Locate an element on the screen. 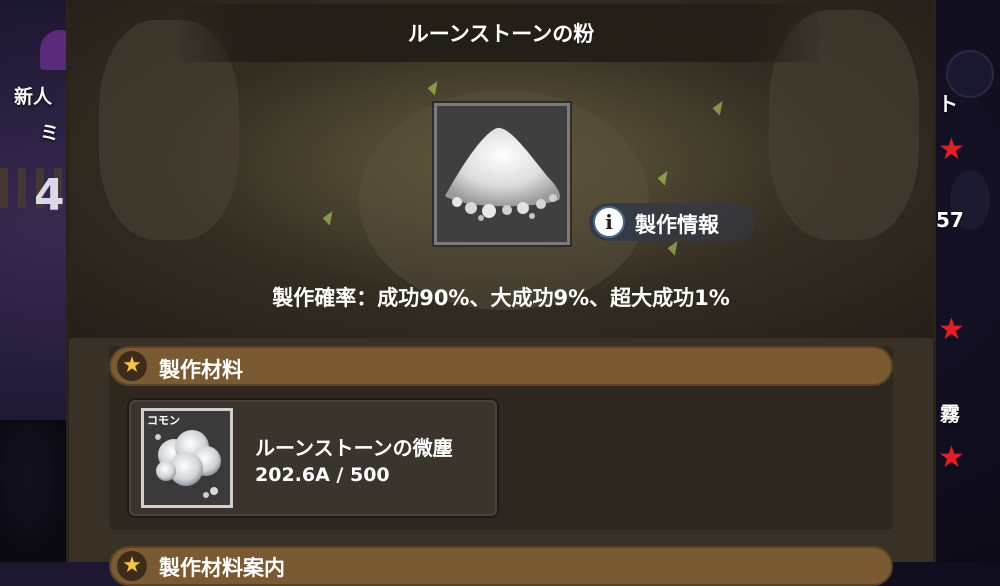 This screenshot has width=1000, height=586. next-section-header: ★ 製作材料案内 is located at coordinates (501, 566).